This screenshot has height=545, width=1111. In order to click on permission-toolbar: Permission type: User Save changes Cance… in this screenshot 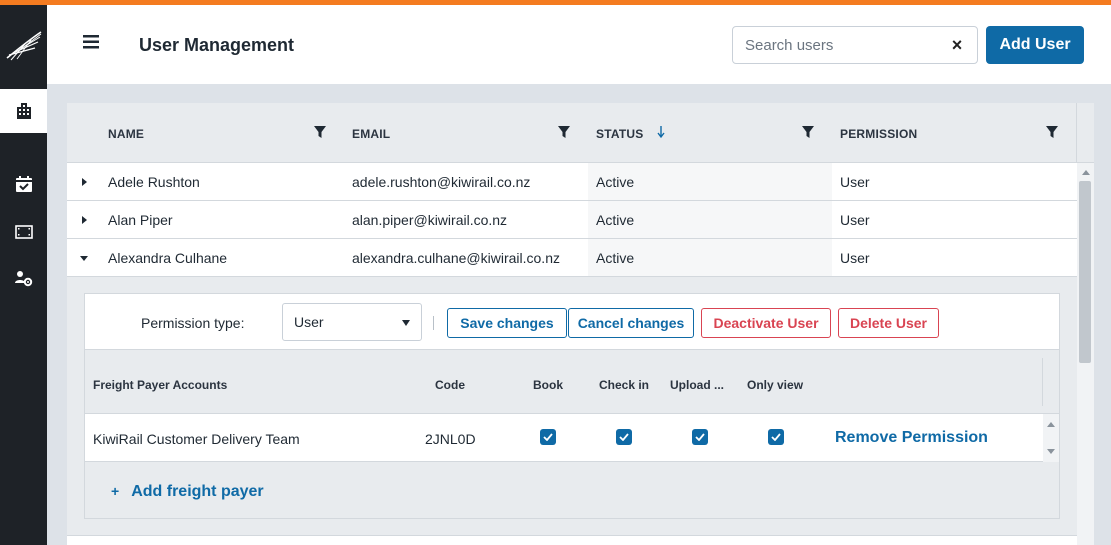, I will do `click(572, 322)`.